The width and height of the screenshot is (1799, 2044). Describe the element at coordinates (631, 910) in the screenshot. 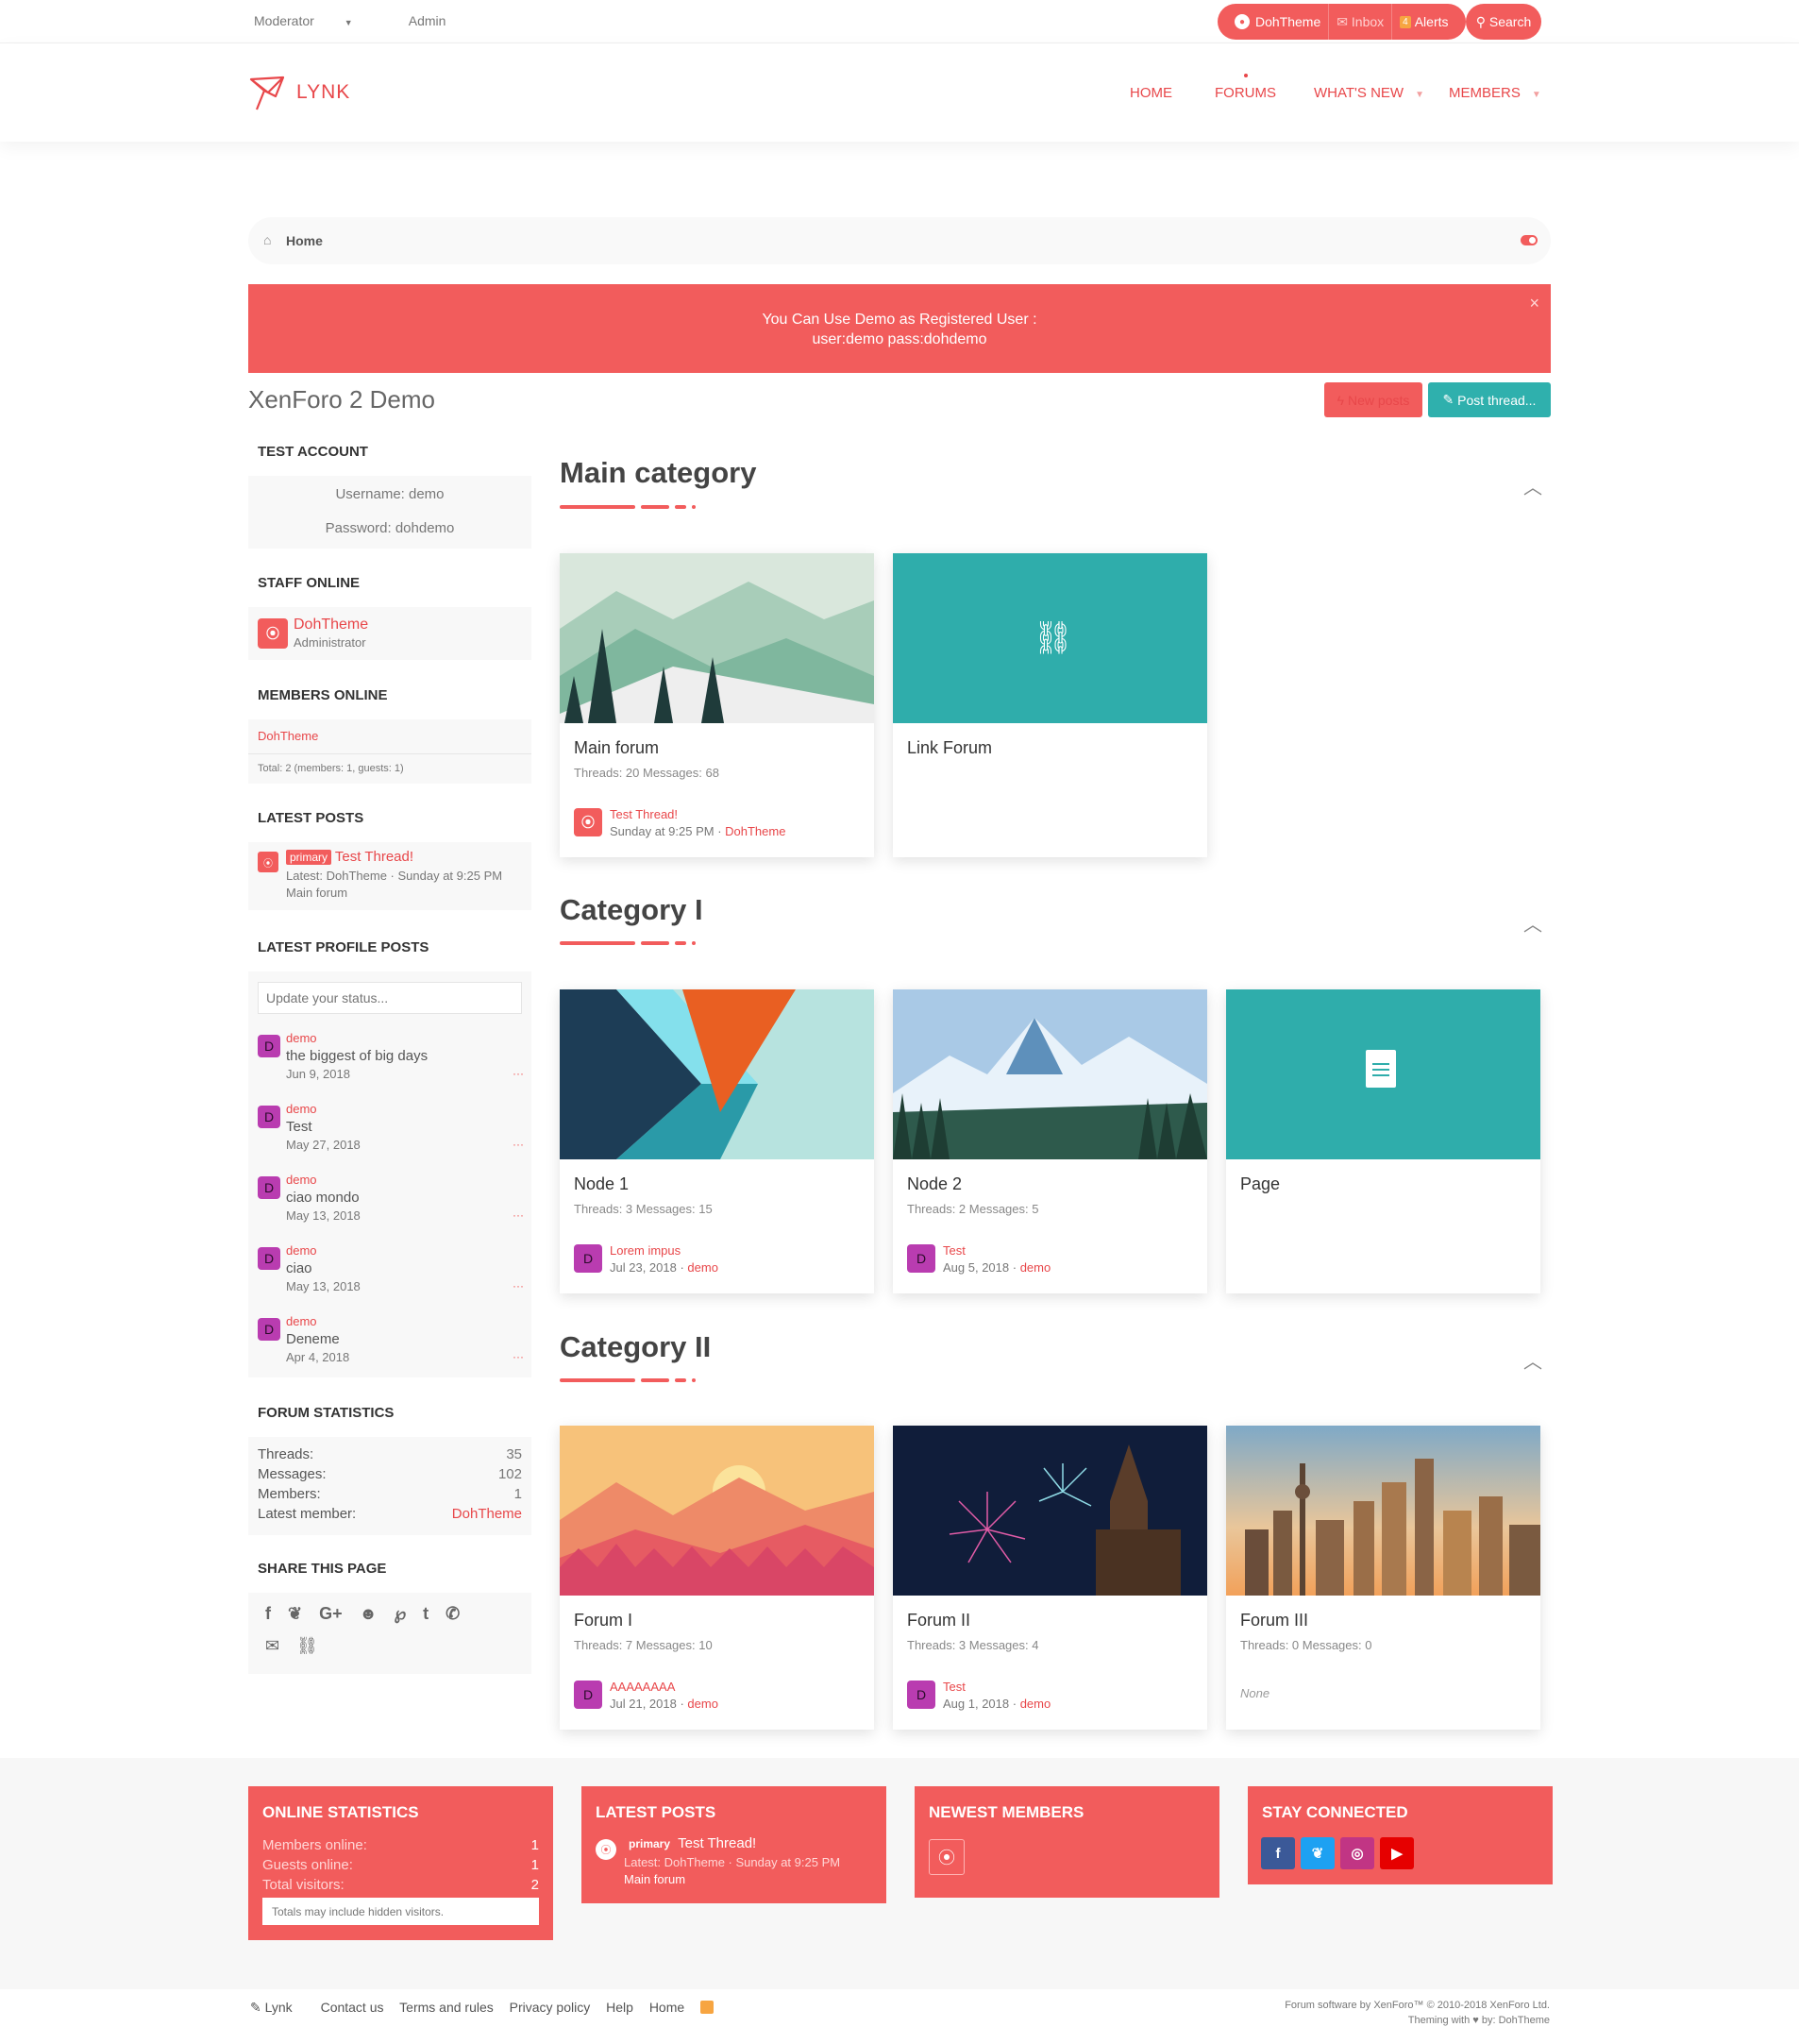

I see `category-title: Category I` at that location.